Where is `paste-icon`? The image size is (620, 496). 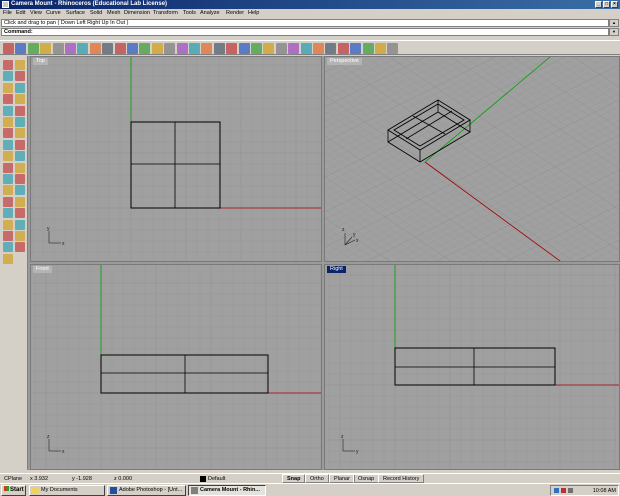 paste-icon is located at coordinates (95, 48).